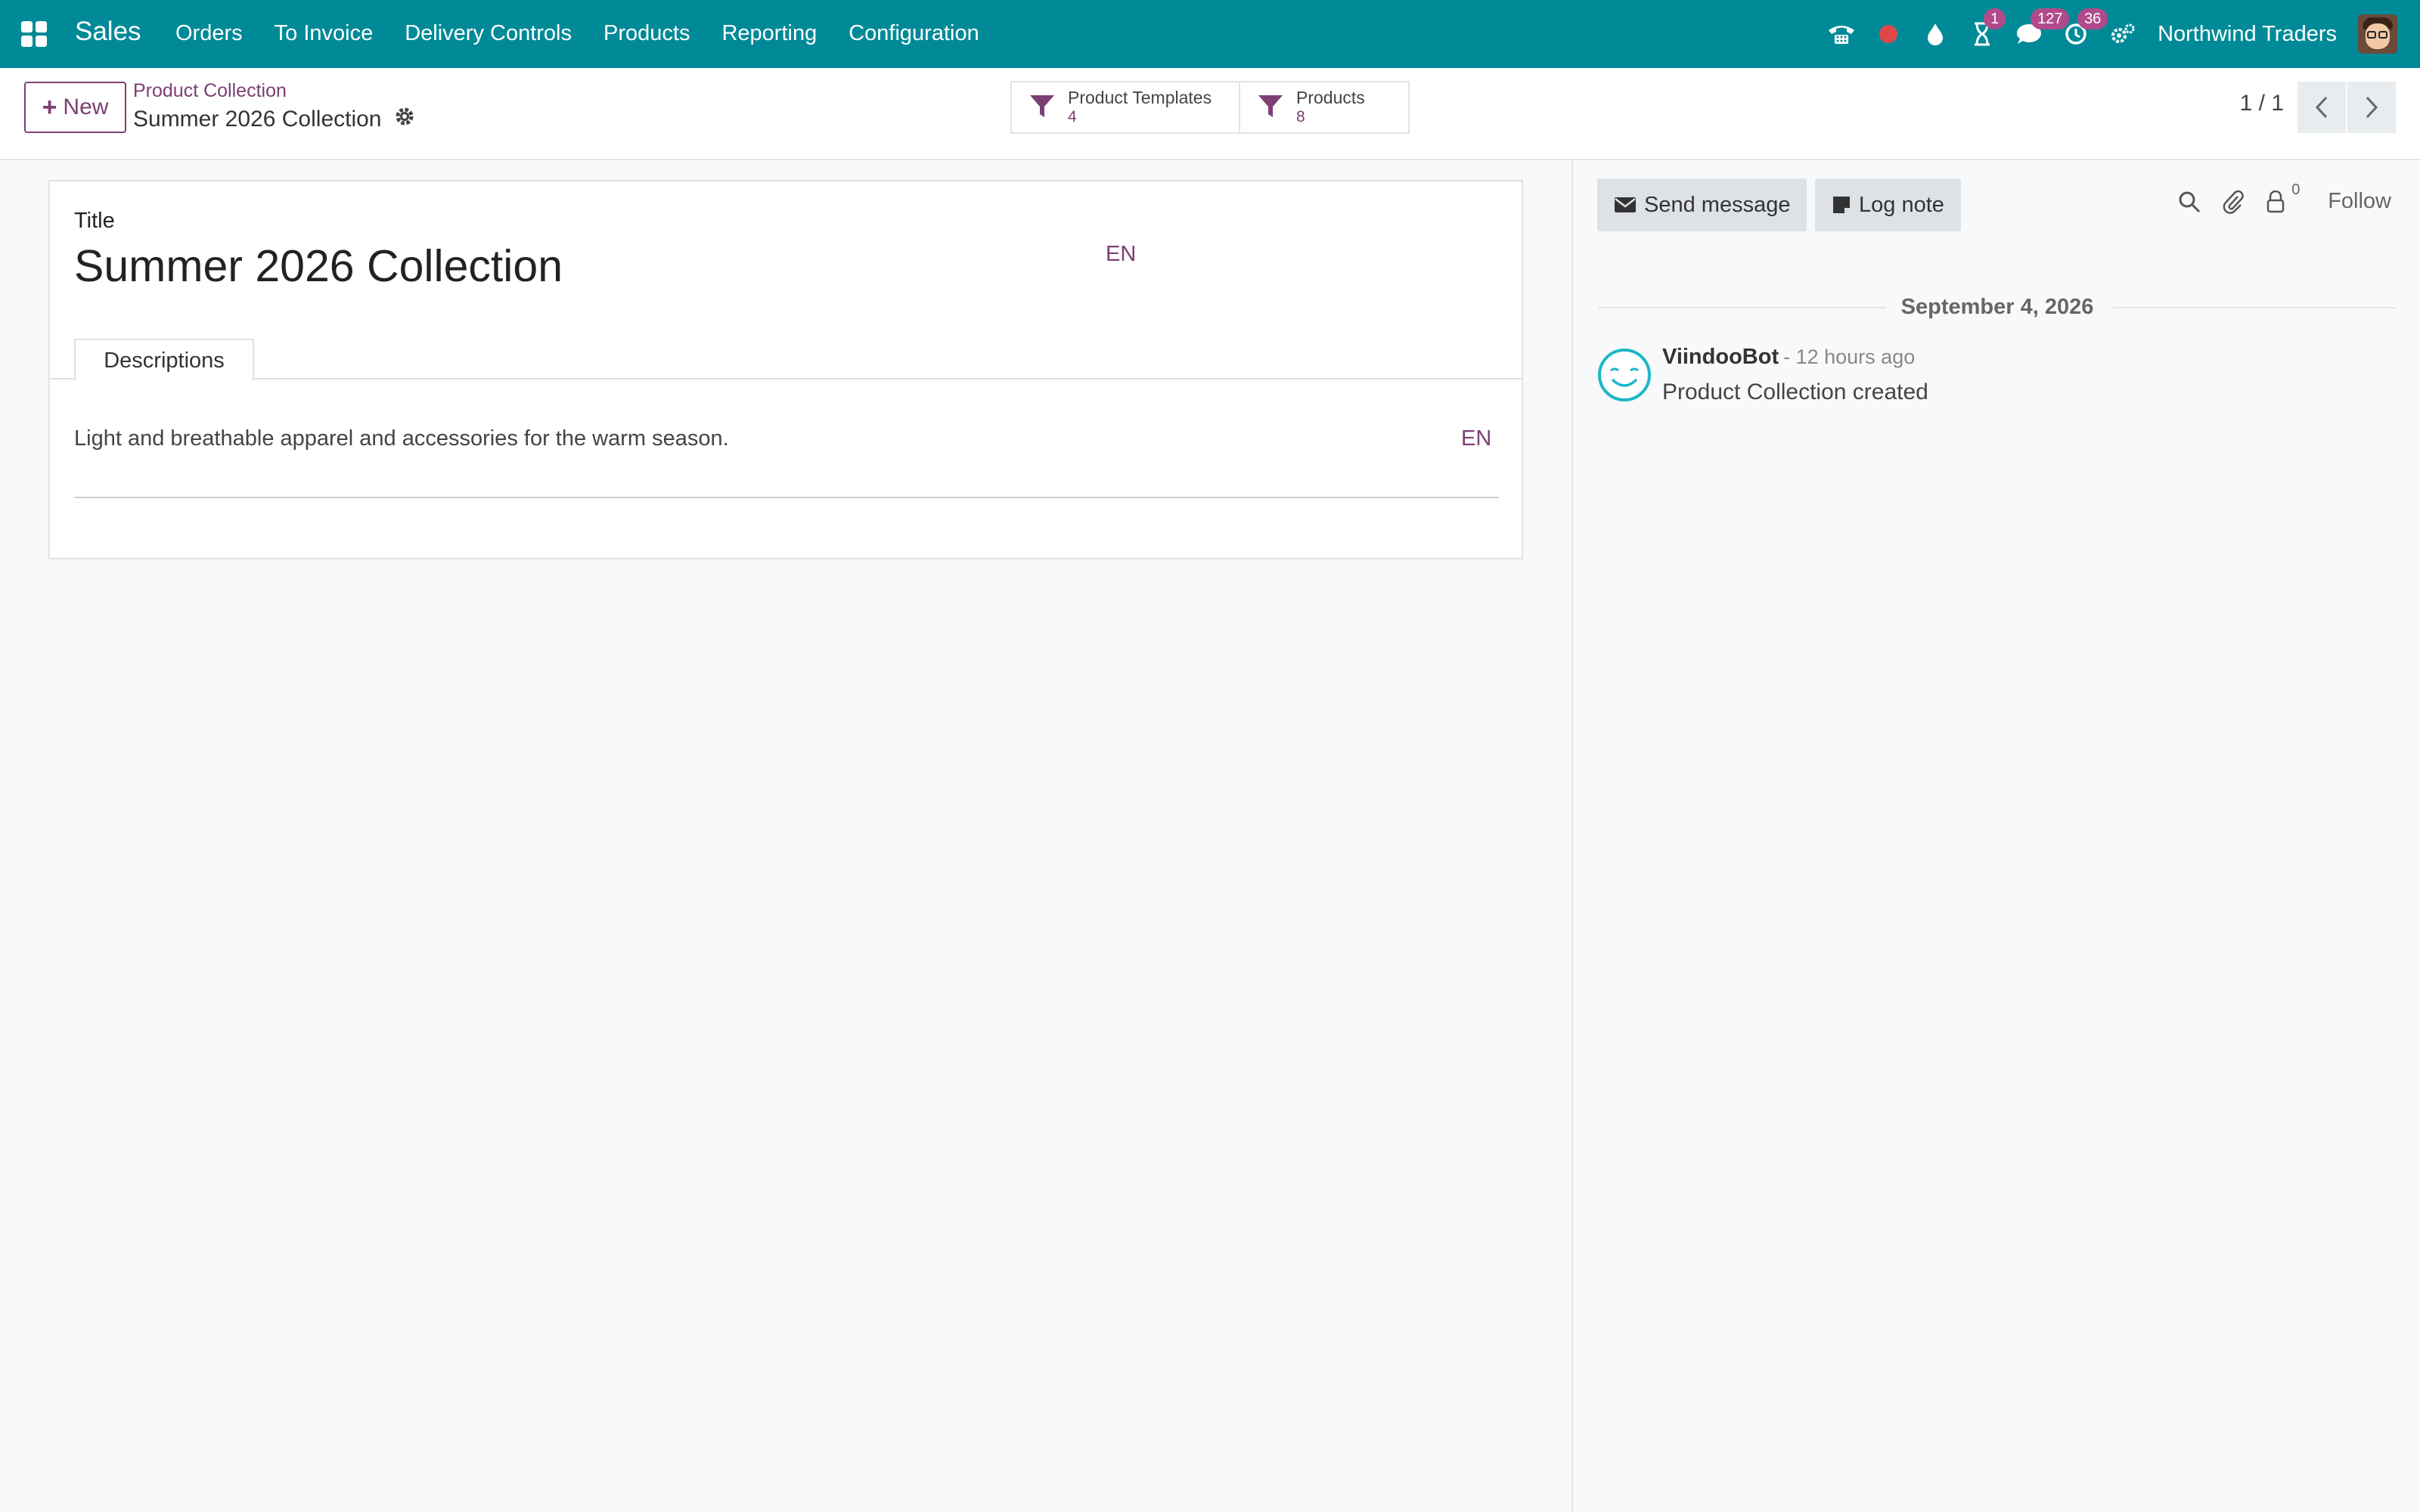  What do you see at coordinates (209, 34) in the screenshot?
I see `menu-item-orders: Orders` at bounding box center [209, 34].